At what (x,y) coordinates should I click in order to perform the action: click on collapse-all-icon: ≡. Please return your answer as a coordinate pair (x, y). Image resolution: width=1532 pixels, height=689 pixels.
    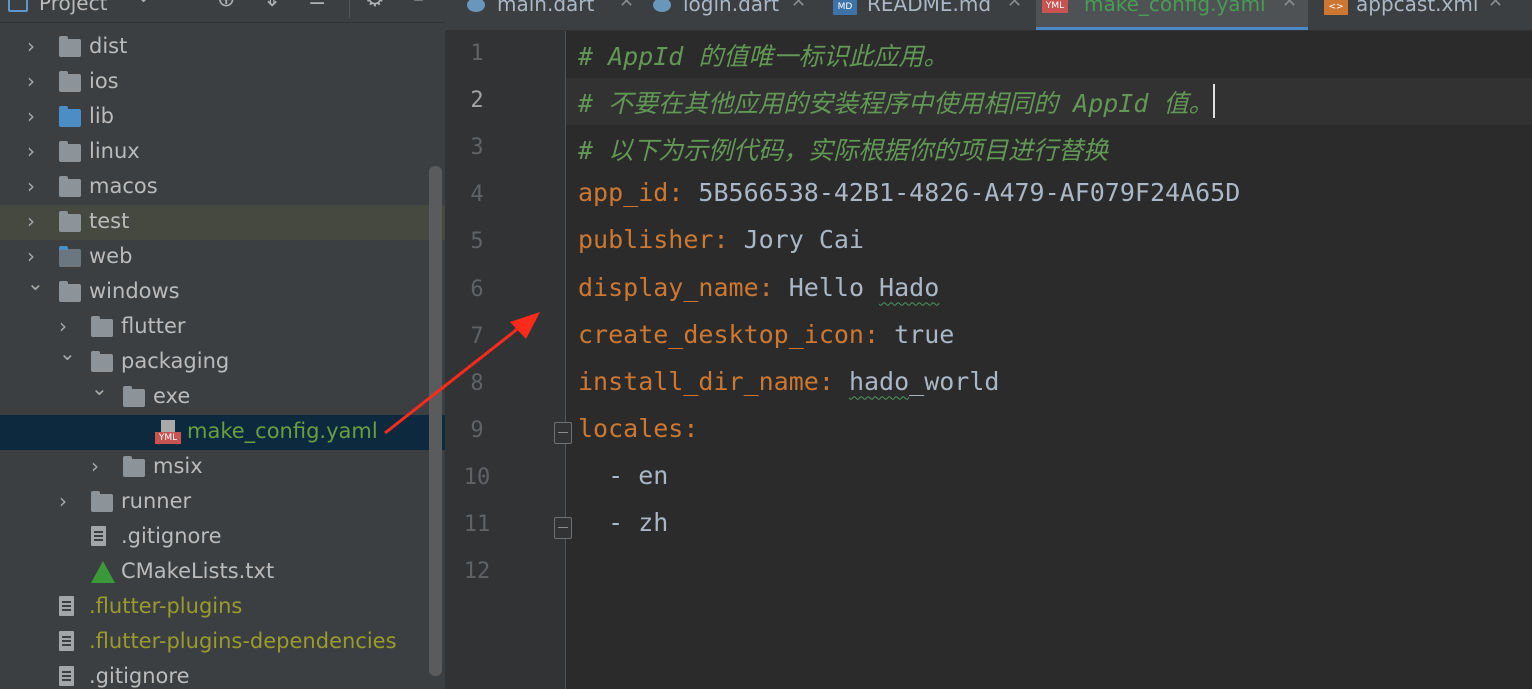
    Looking at the image, I should click on (317, 5).